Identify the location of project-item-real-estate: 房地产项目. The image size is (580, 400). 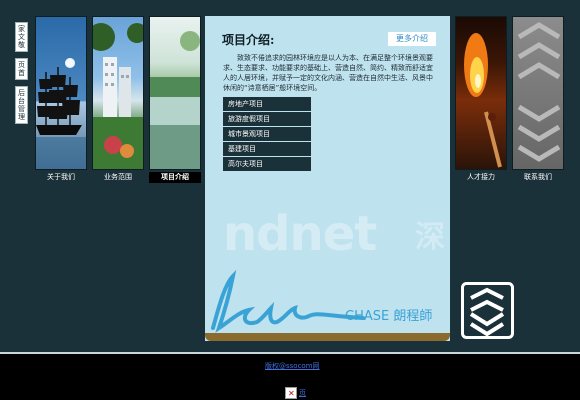
(267, 104).